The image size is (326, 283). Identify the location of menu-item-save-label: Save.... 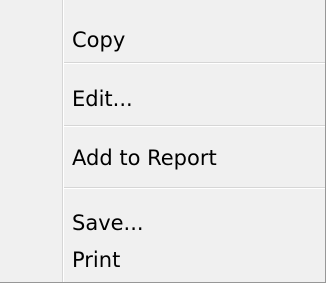
(108, 223).